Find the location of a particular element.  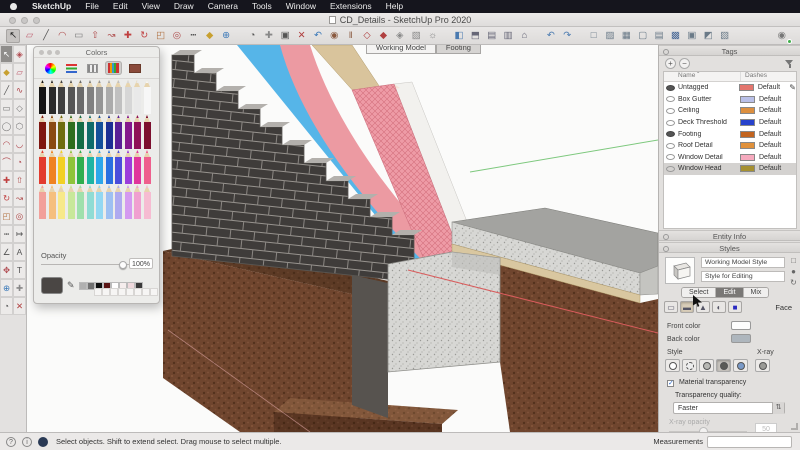

palette-three-point-arc-tool: ⌒ is located at coordinates (6, 162).